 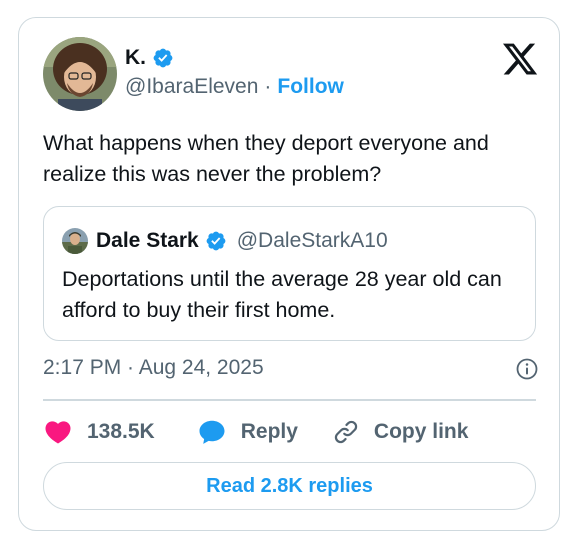 I want to click on heart-icon, so click(x=58, y=432).